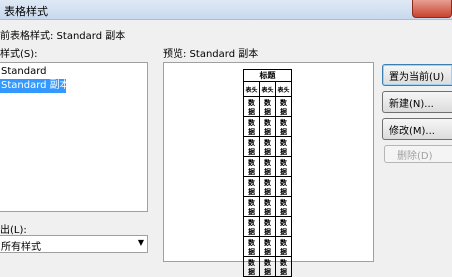  I want to click on window-title: 表格样式, so click(26, 11).